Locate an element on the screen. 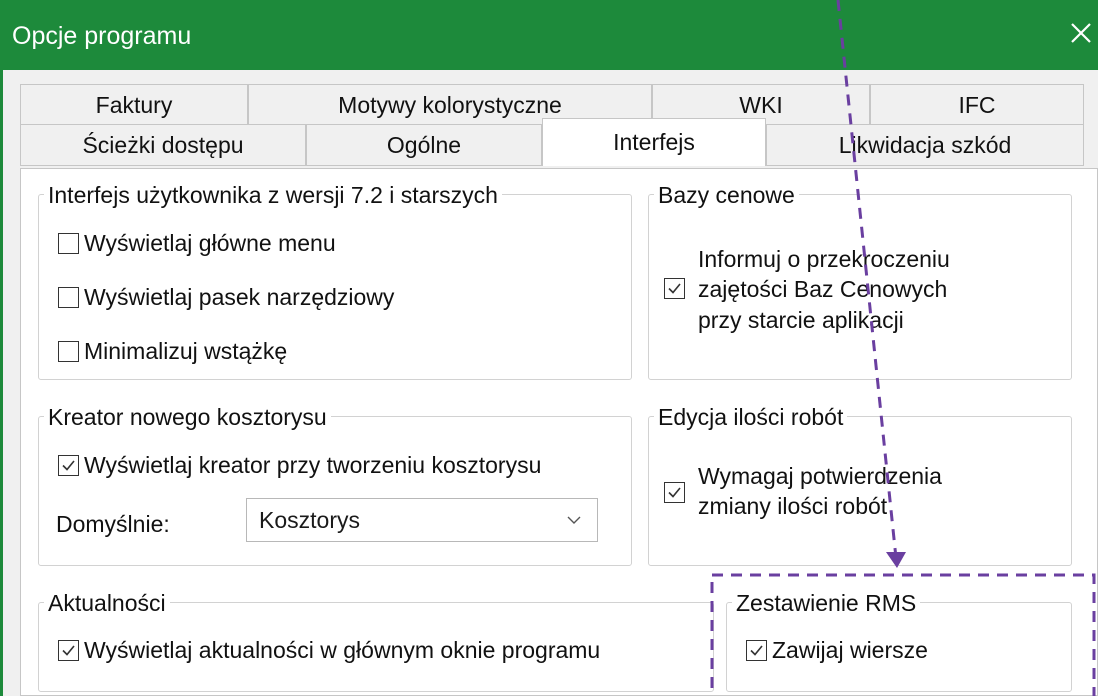  checkbox-label: Minimalizuj wstążkę is located at coordinates (186, 351).